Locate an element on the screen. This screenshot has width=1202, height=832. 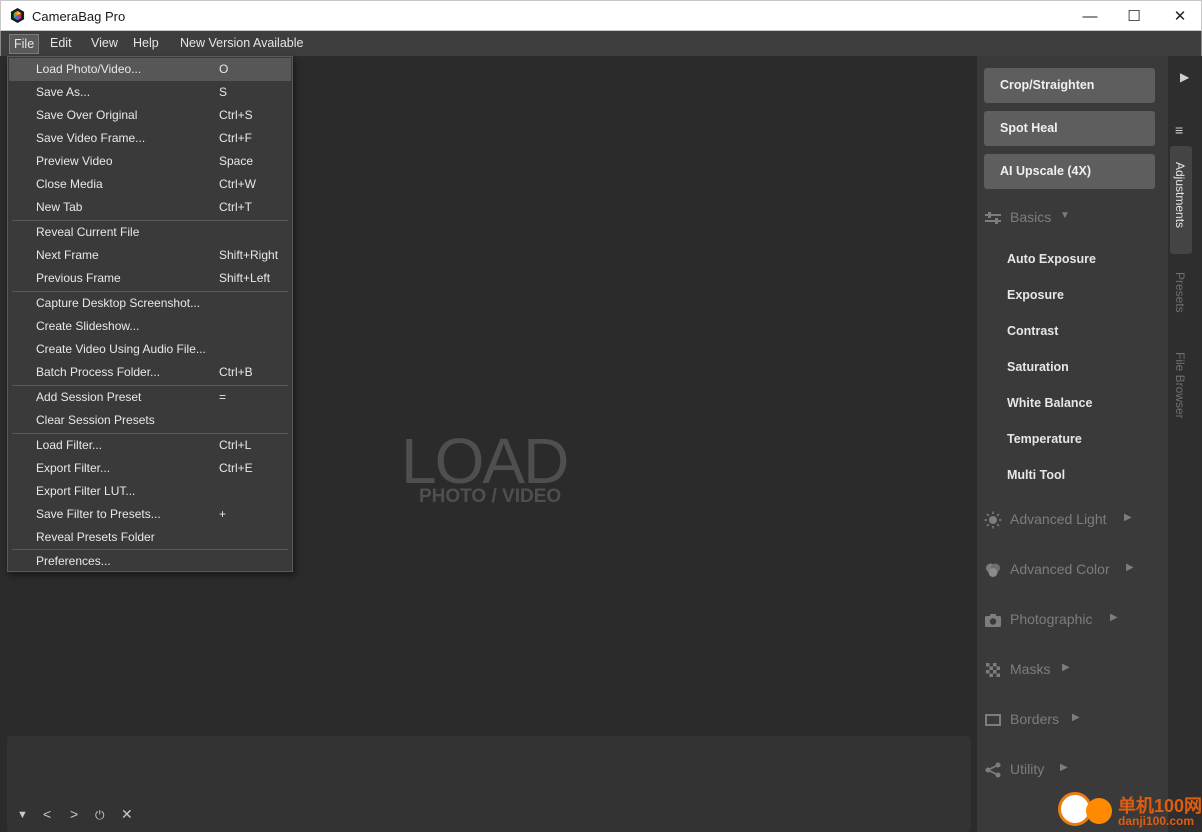
color-circles-icon is located at coordinates (993, 570).